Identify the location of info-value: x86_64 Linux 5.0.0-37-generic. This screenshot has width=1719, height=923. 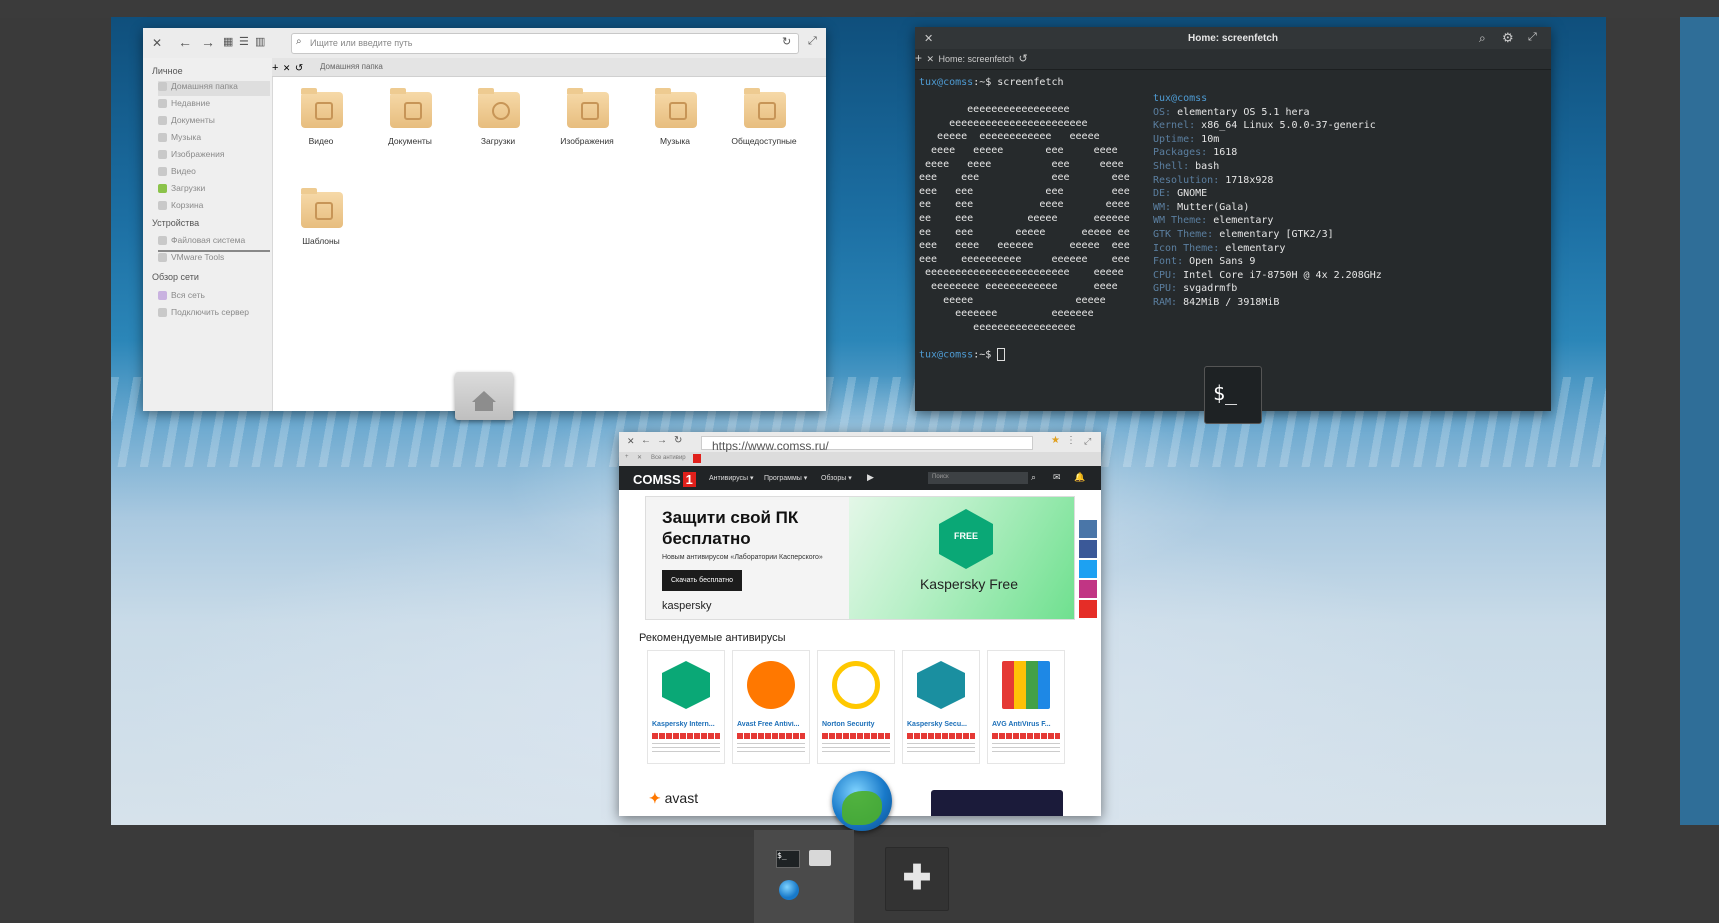
(1288, 126).